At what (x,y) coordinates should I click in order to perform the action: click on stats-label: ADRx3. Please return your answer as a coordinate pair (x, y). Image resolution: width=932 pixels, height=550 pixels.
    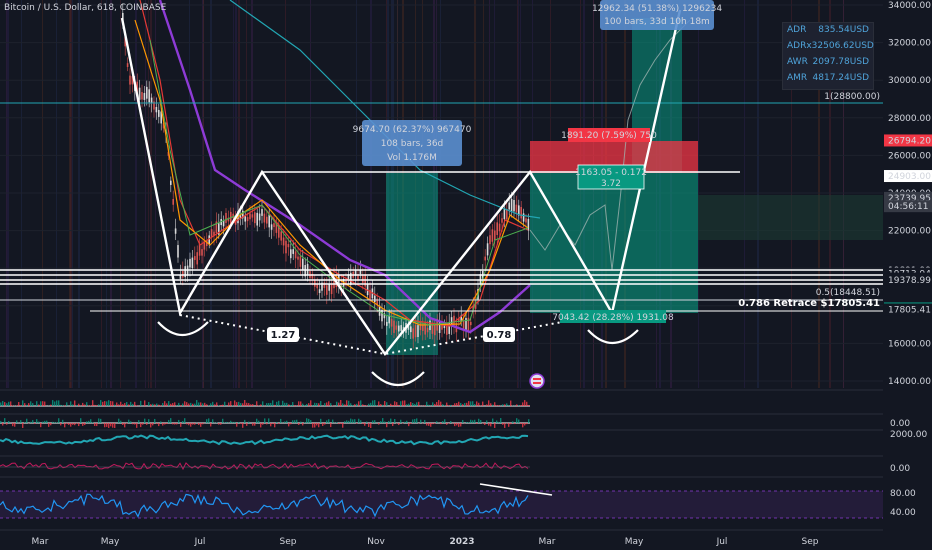
    Looking at the image, I should click on (802, 46).